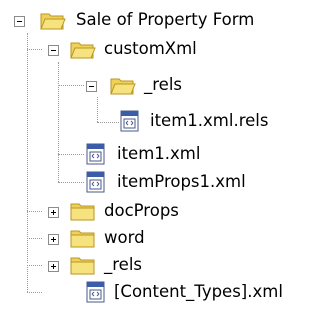 This screenshot has width=326, height=327. I want to click on tree-node-label: word, so click(124, 237).